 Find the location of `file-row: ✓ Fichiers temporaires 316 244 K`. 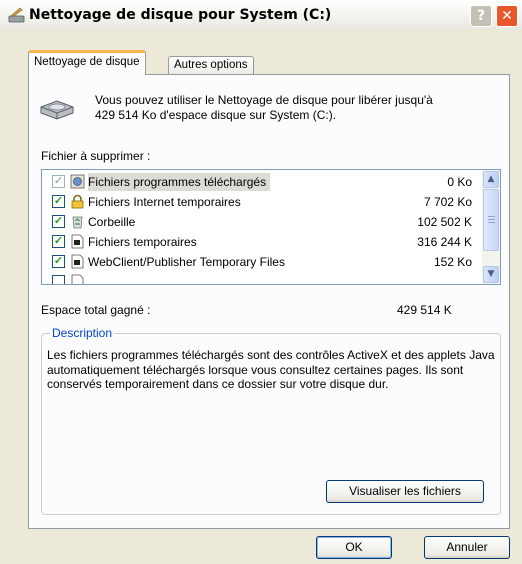

file-row: ✓ Fichiers temporaires 316 244 K is located at coordinates (261, 242).